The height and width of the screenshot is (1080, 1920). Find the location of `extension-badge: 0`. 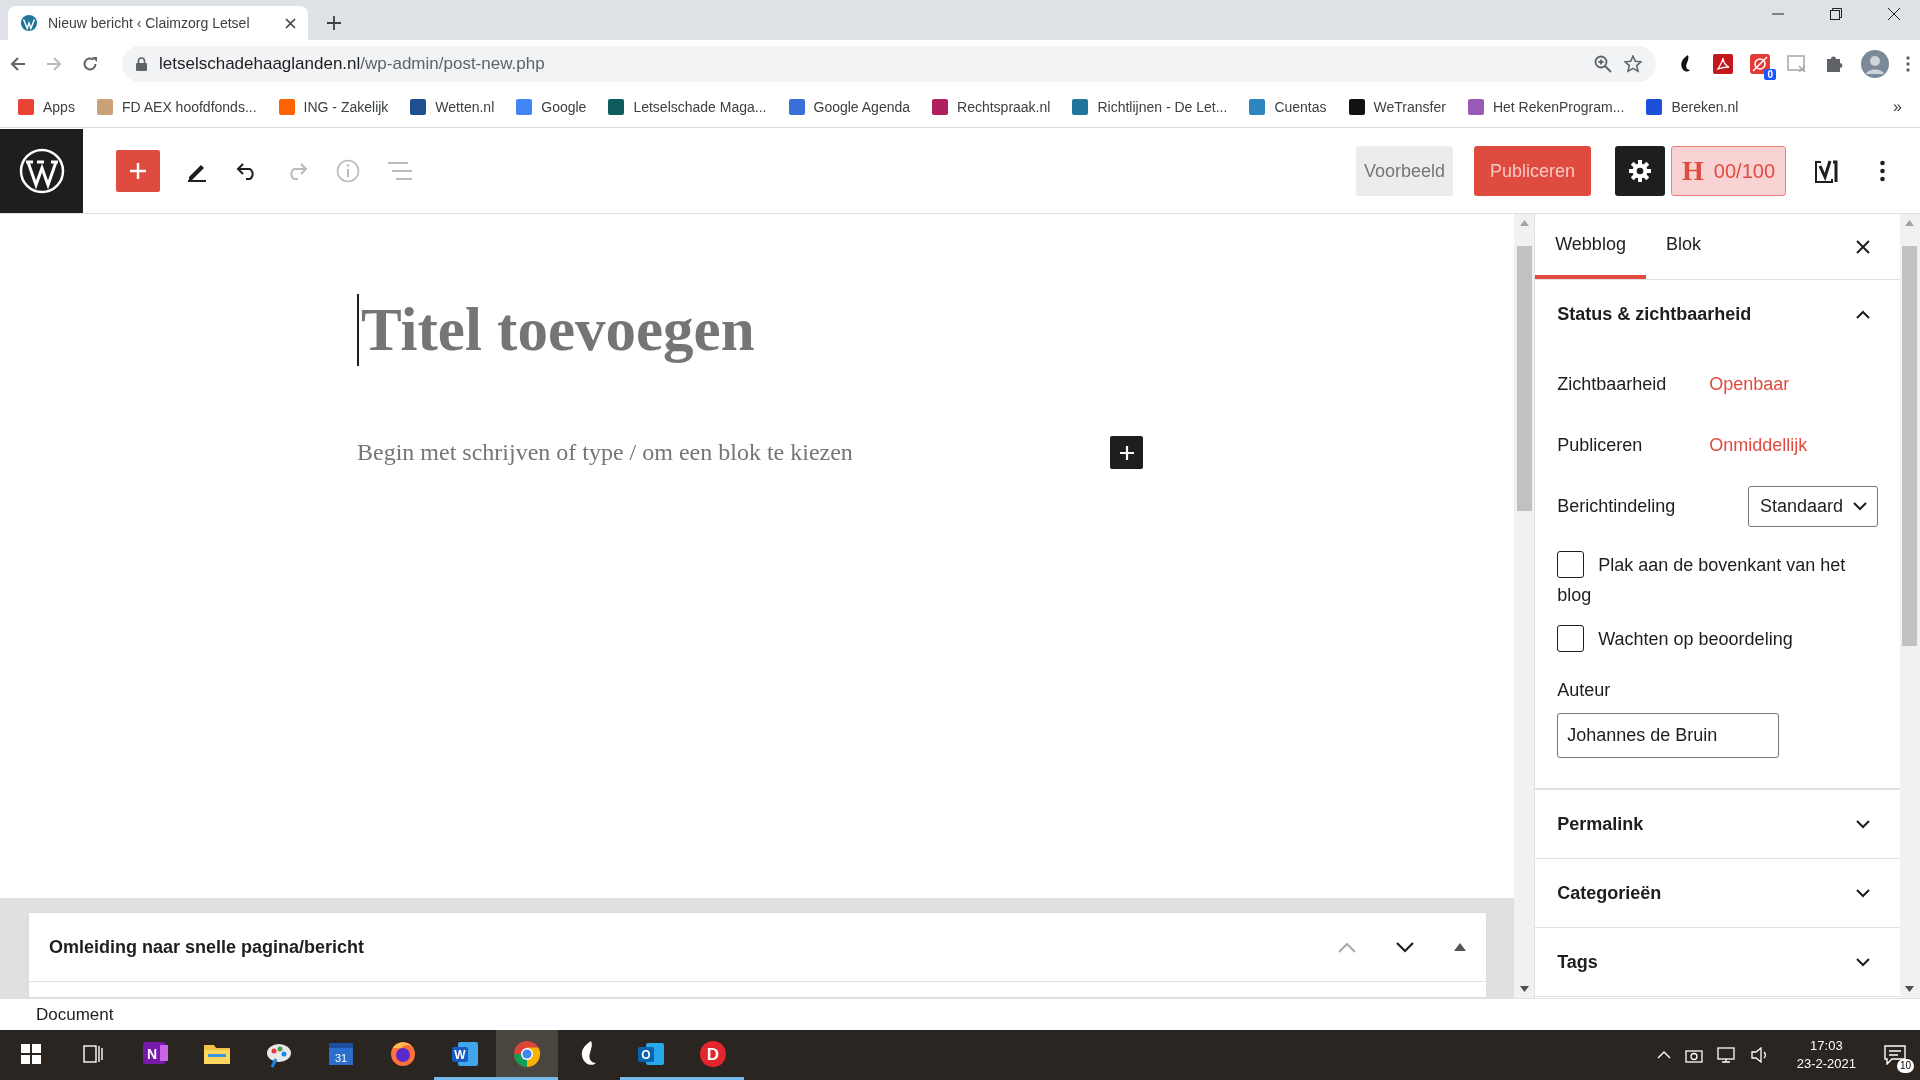

extension-badge: 0 is located at coordinates (1770, 74).